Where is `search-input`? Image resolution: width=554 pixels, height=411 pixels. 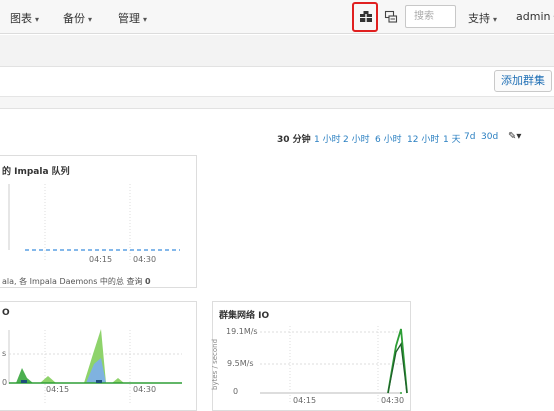
search-input is located at coordinates (430, 16).